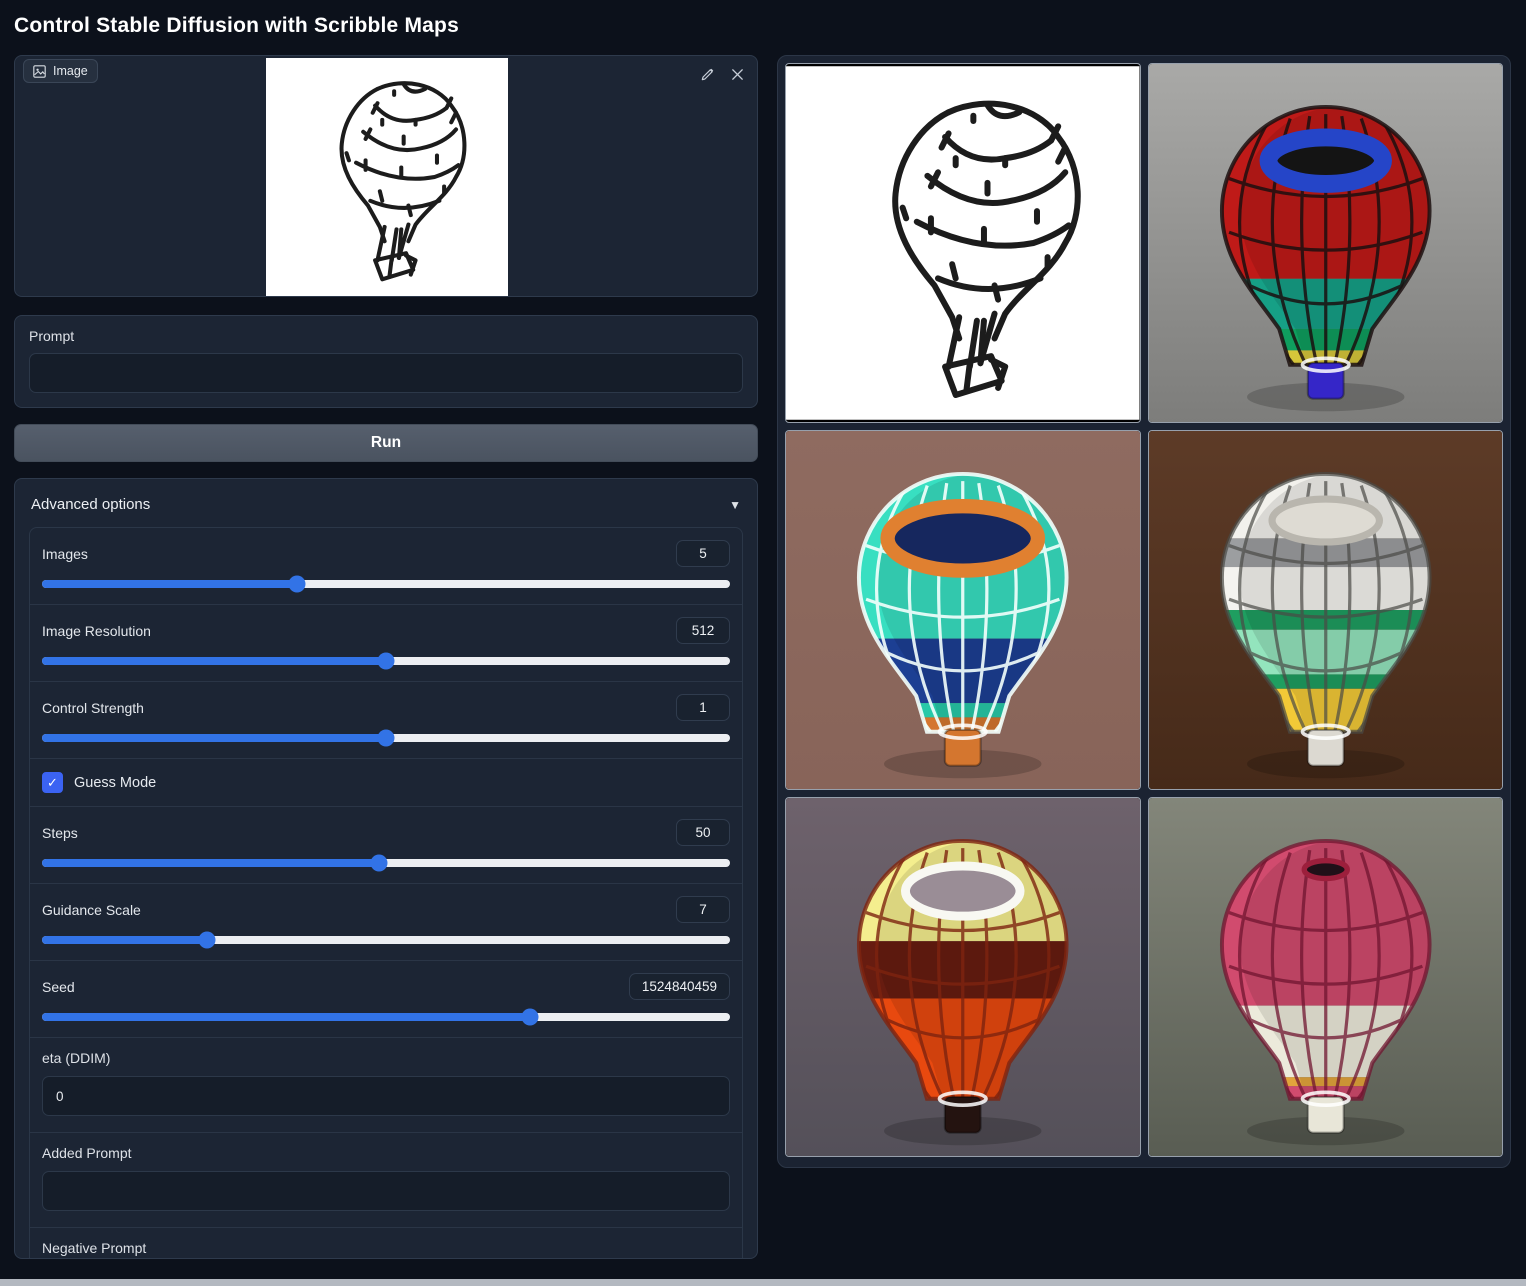  I want to click on advanced-options-title: Advanced options, so click(91, 504).